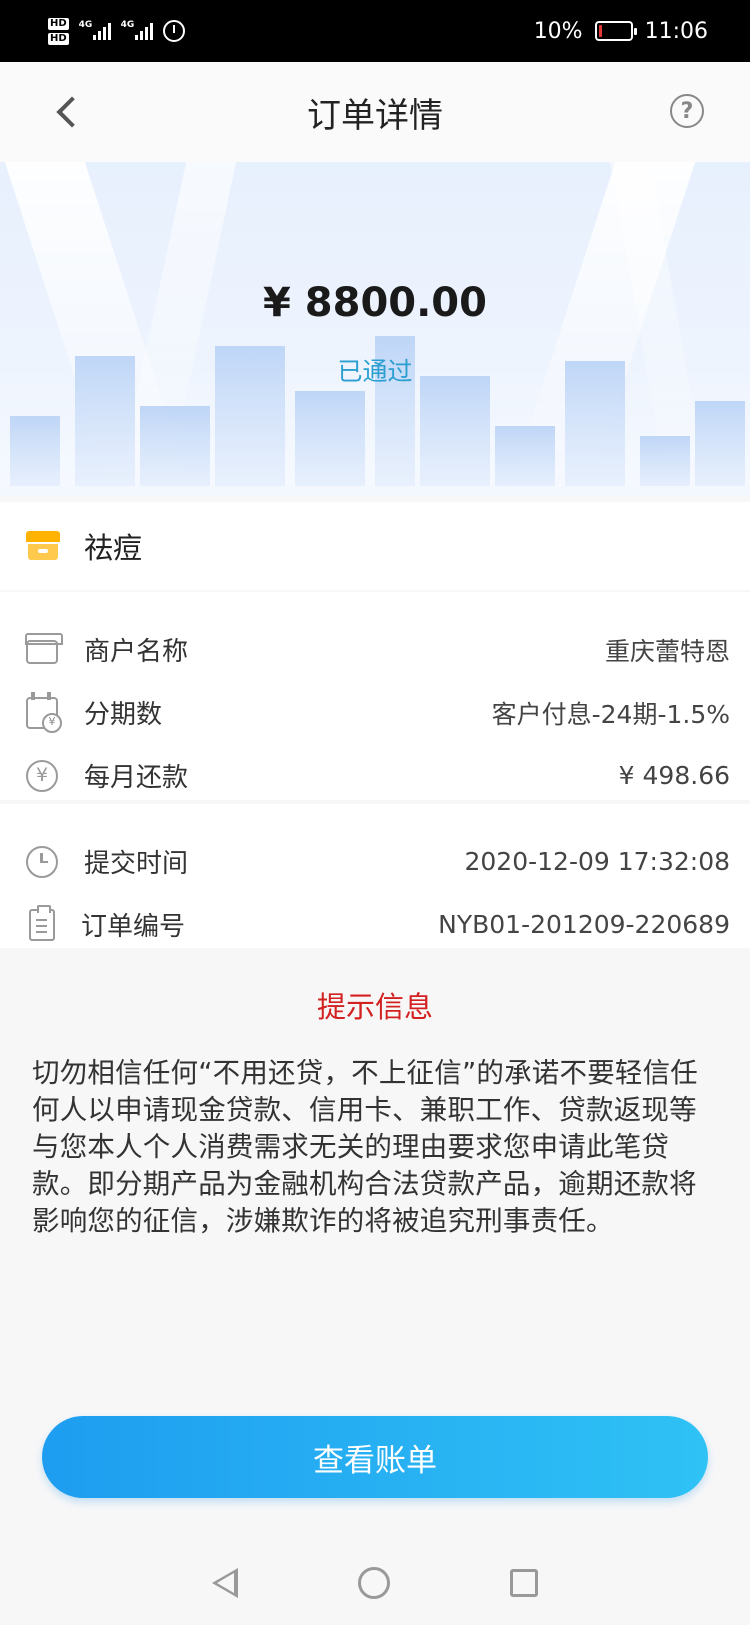 Image resolution: width=750 pixels, height=1625 pixels. What do you see at coordinates (375, 1457) in the screenshot?
I see `view-bill-button: 查看账单` at bounding box center [375, 1457].